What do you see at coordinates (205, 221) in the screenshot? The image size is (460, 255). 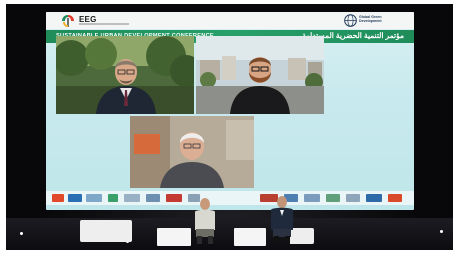 I see `panelist-left` at bounding box center [205, 221].